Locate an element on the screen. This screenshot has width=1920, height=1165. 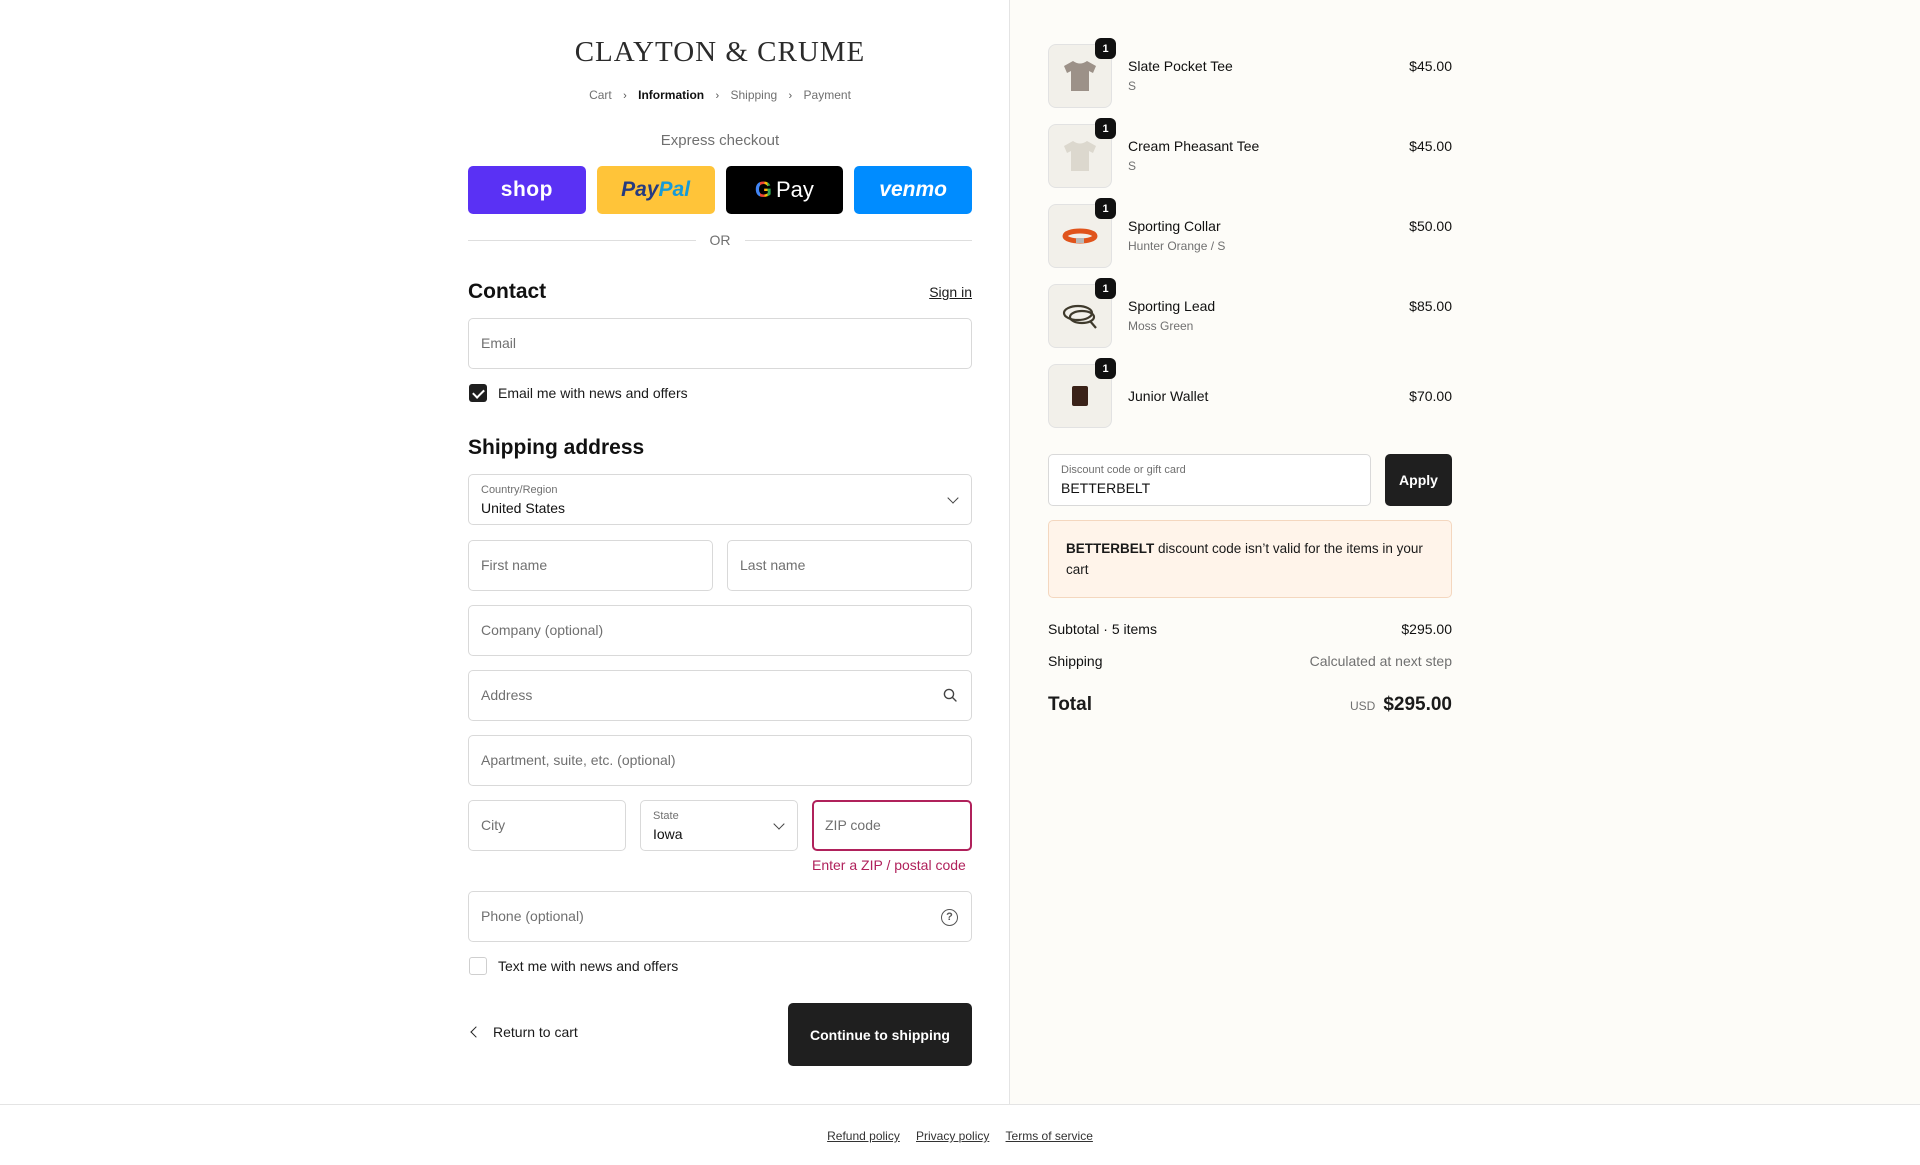
state-label: State is located at coordinates (666, 816).